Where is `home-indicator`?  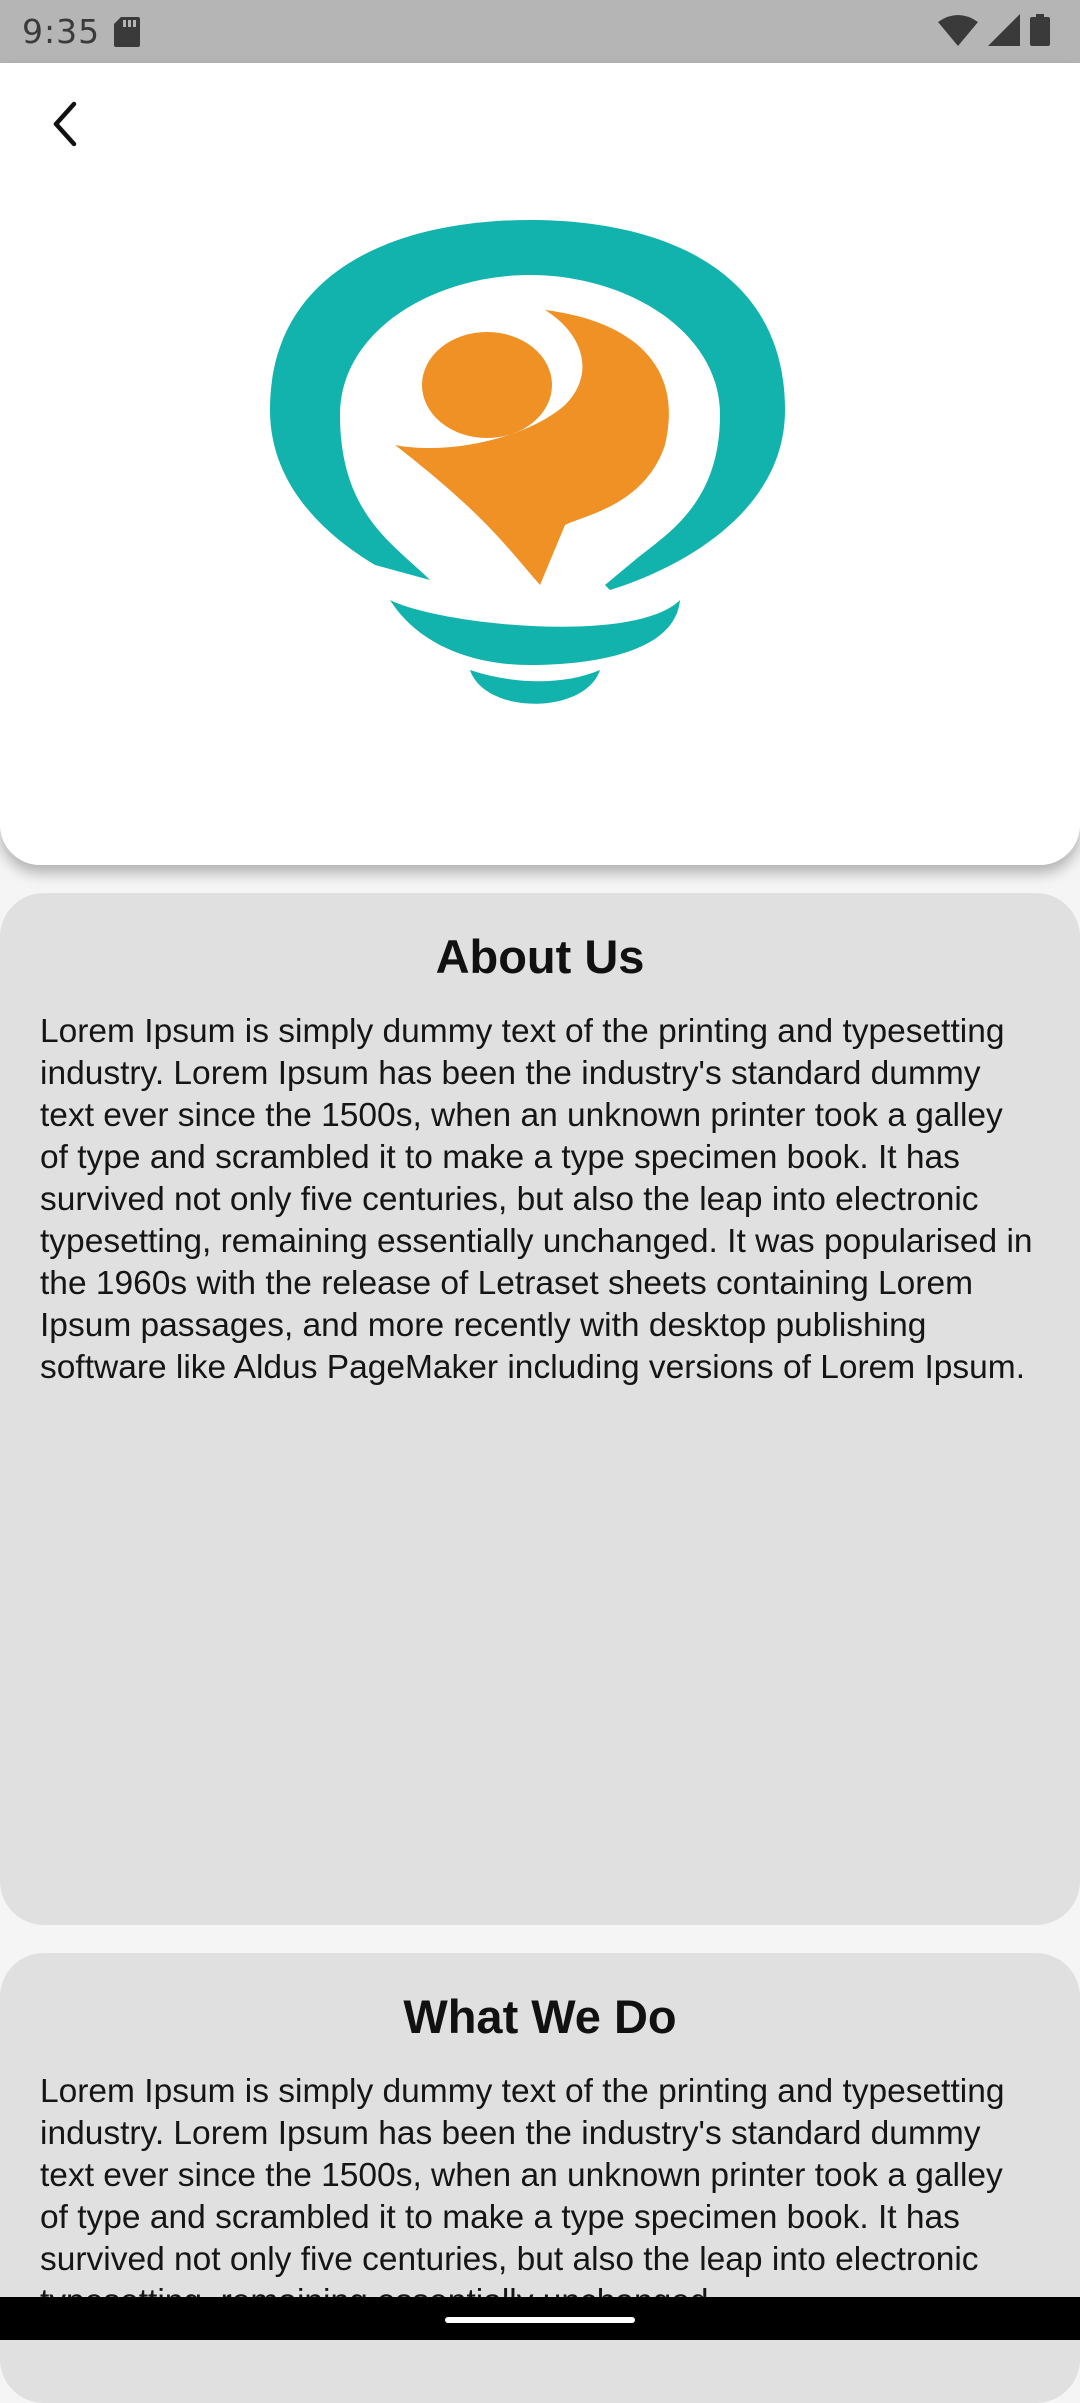 home-indicator is located at coordinates (540, 2320).